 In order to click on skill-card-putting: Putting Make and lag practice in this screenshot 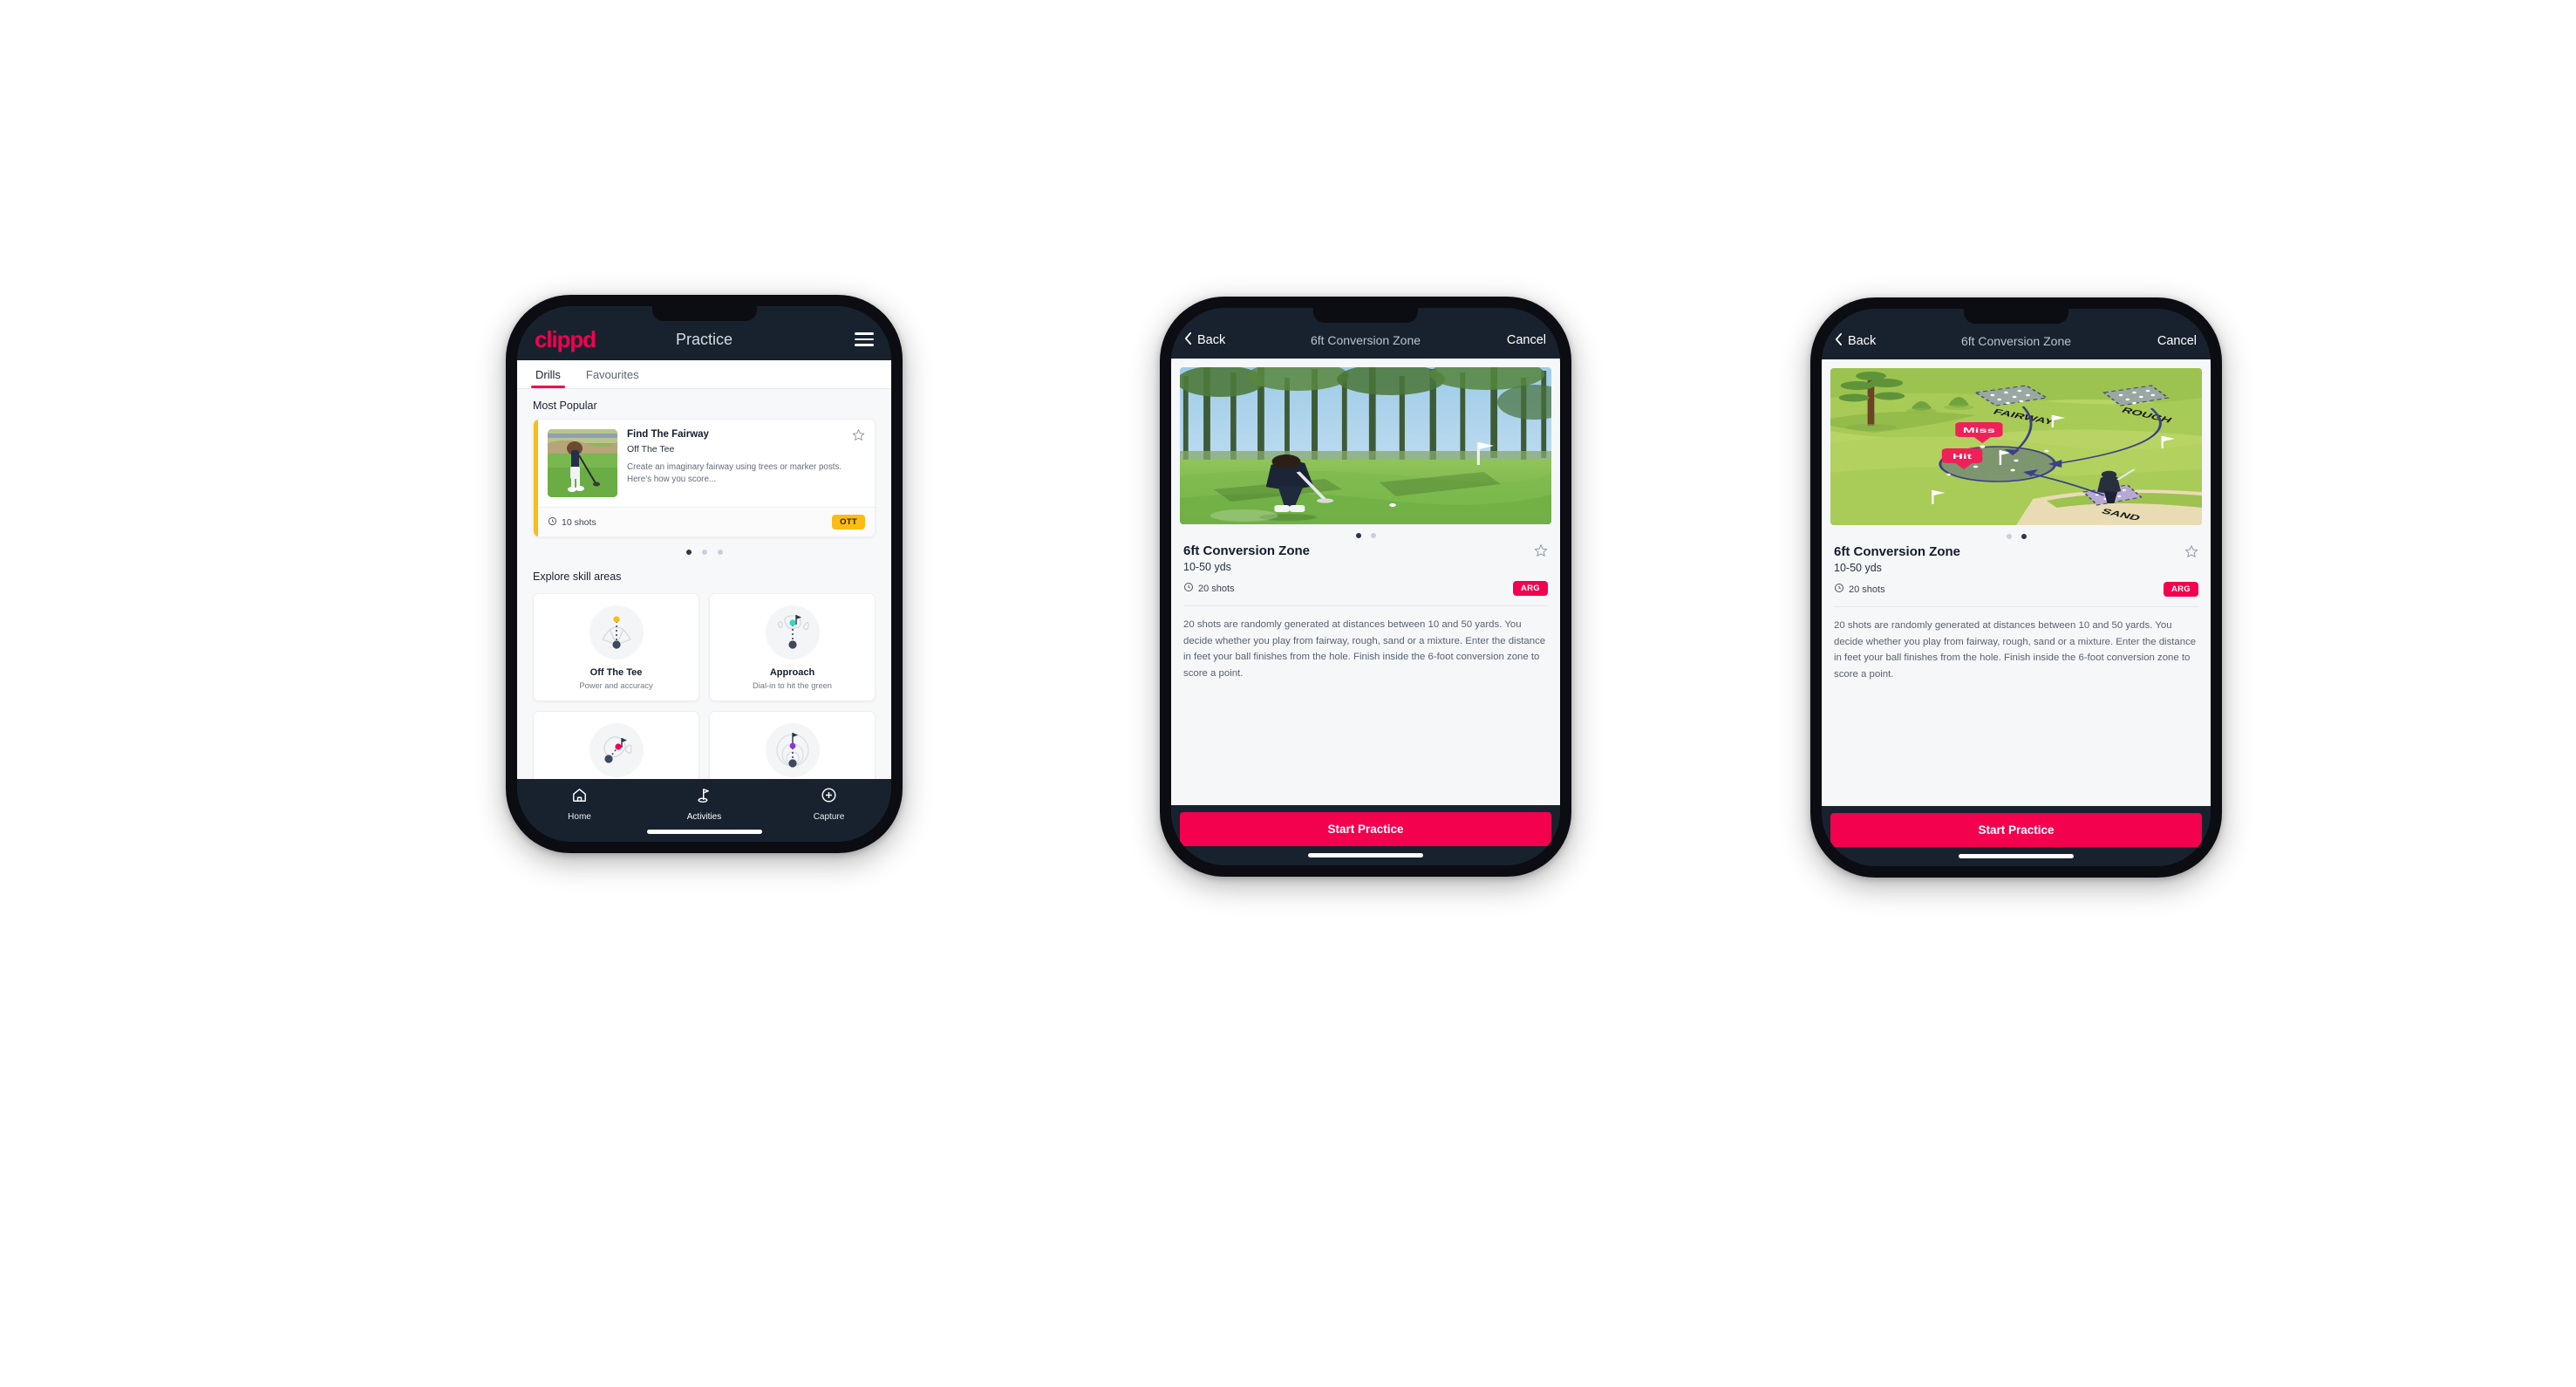, I will do `click(792, 745)`.